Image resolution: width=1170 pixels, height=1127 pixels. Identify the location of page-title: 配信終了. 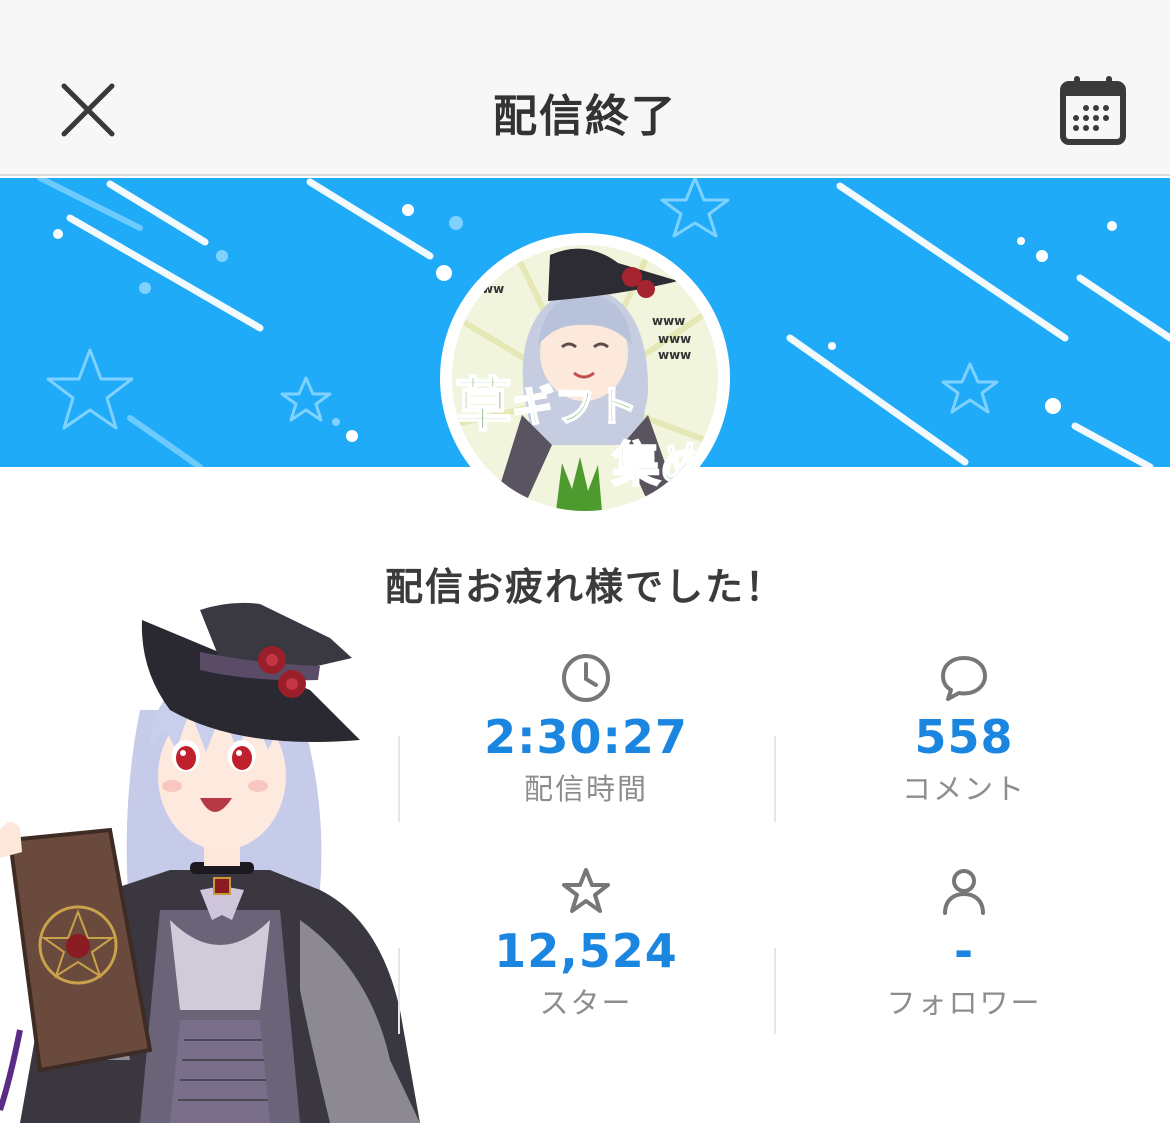
(585, 116).